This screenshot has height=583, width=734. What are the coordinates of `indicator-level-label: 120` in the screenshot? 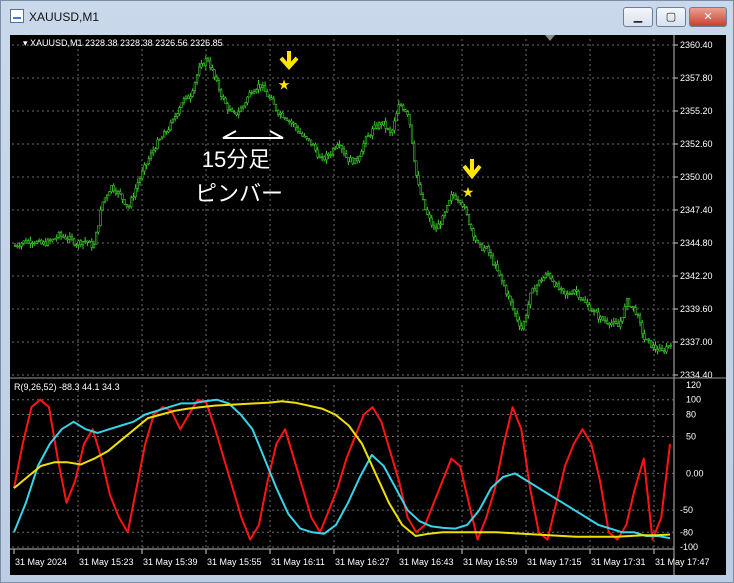 It's located at (693, 385).